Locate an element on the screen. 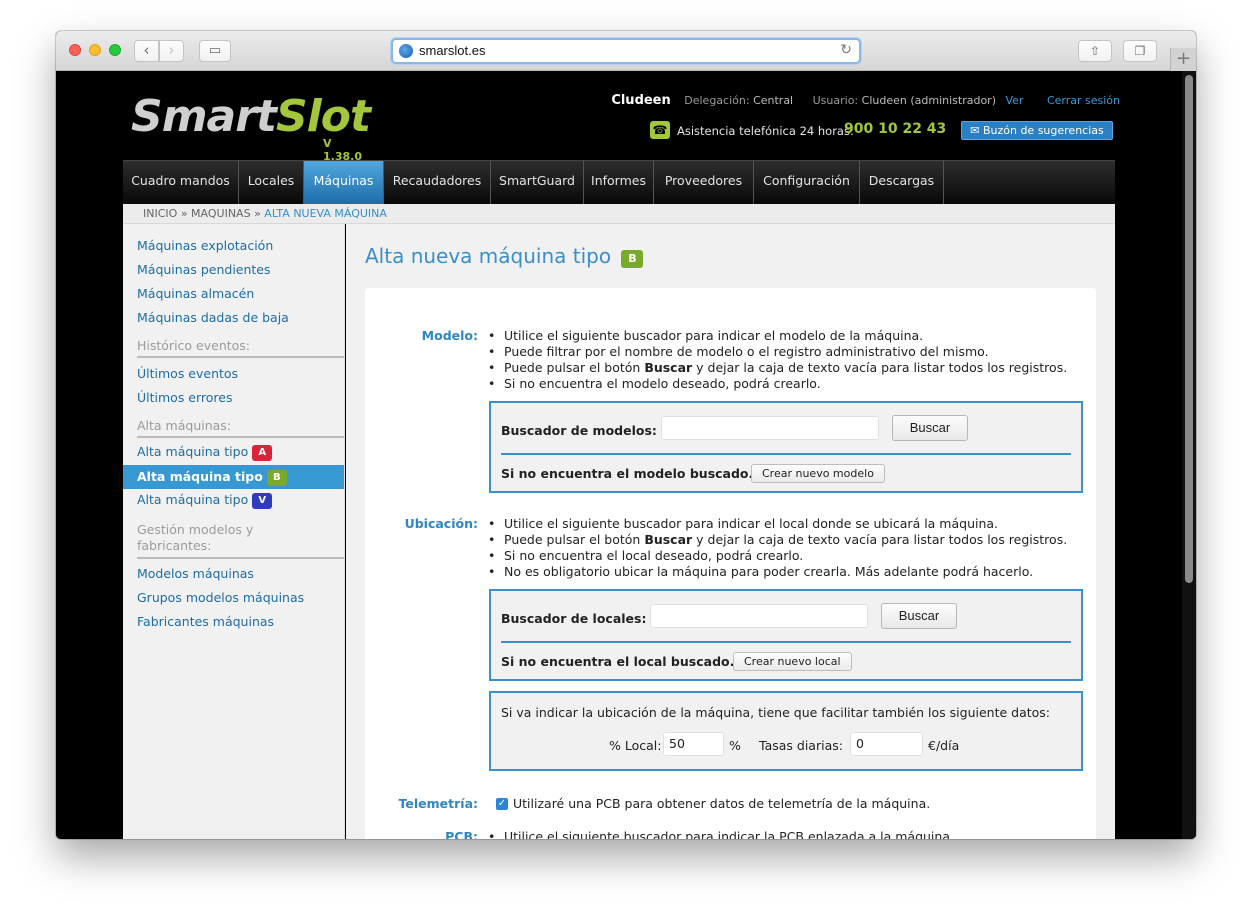  sidebar-heading-modelos-line2: fabricantes: is located at coordinates (174, 545).